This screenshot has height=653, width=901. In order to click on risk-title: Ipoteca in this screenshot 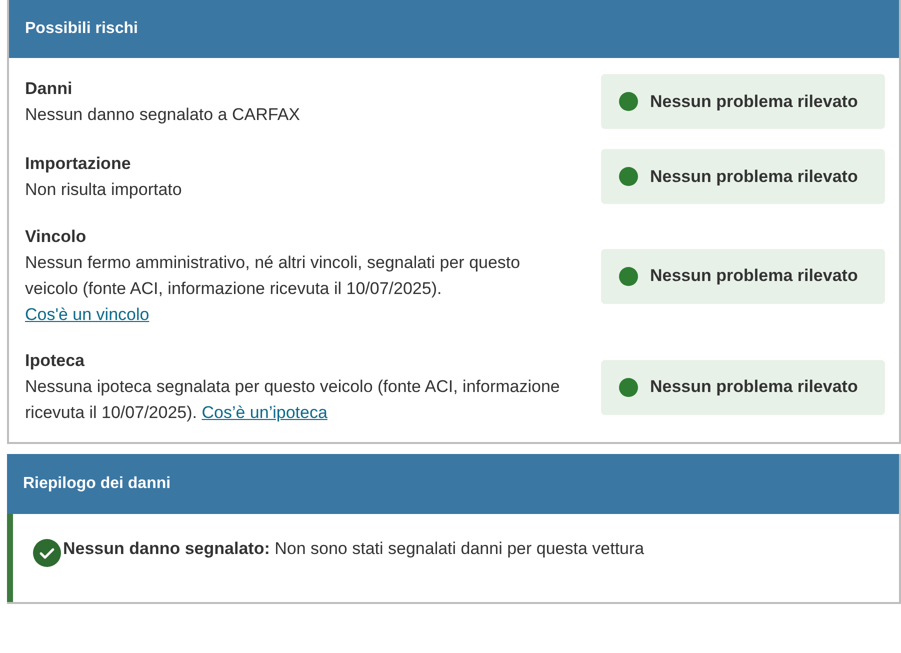, I will do `click(55, 361)`.